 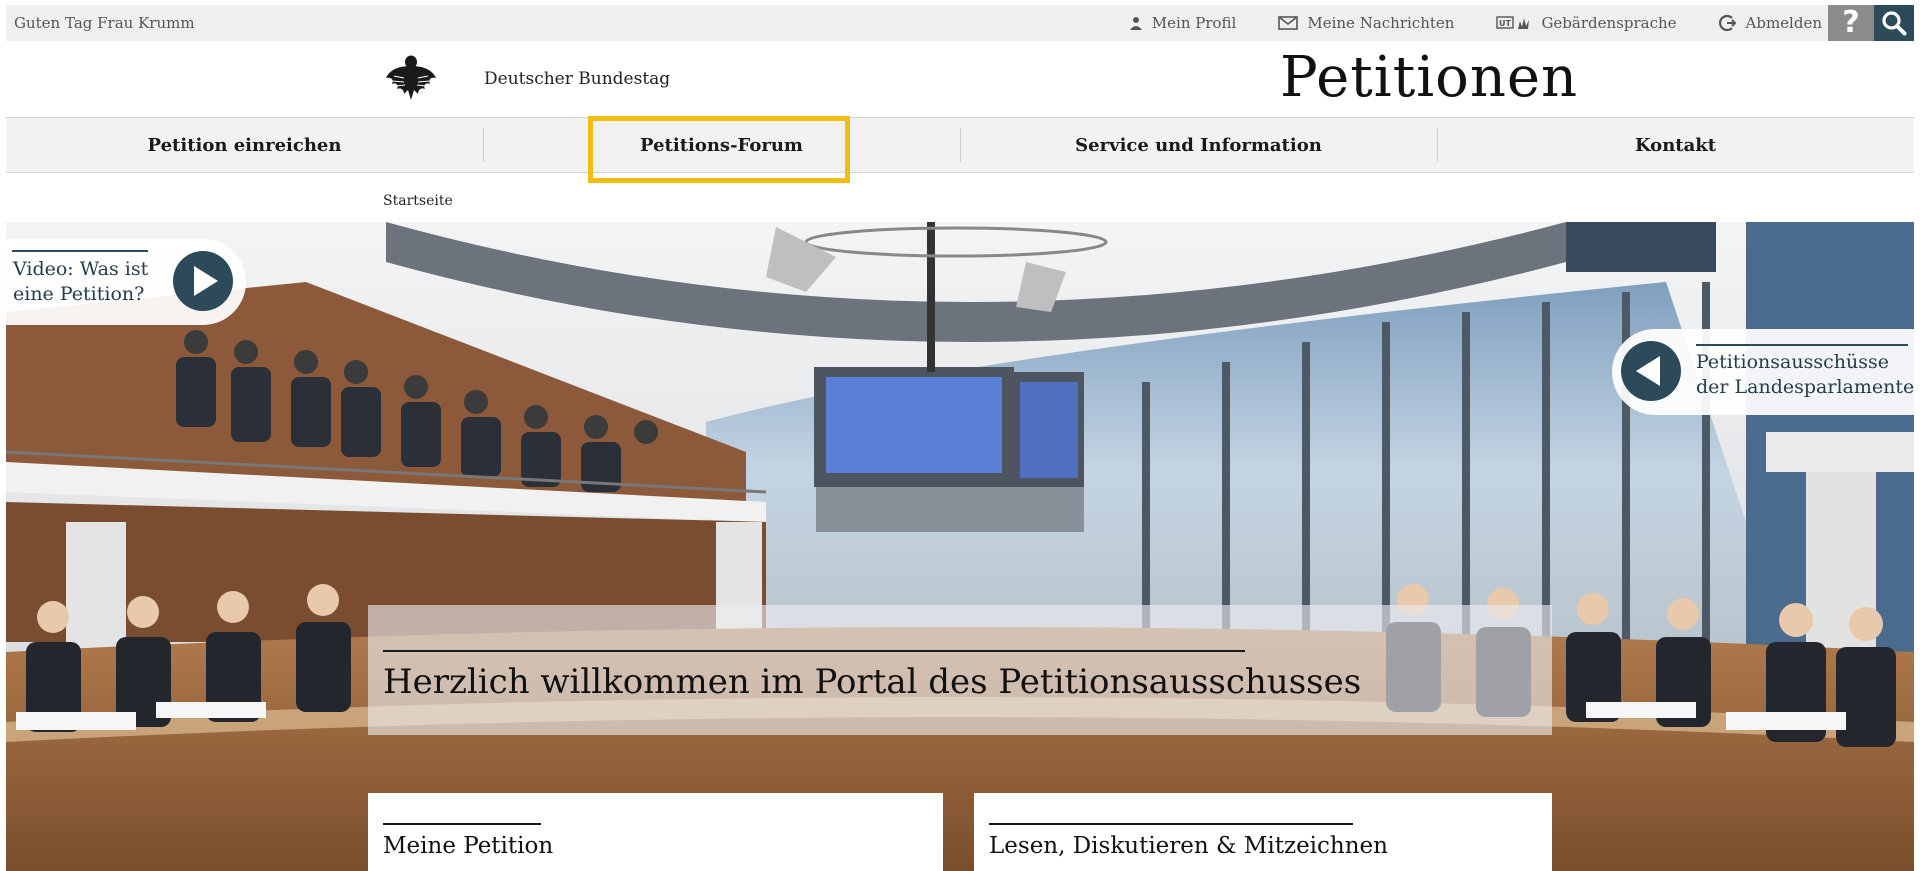 What do you see at coordinates (1609, 23) in the screenshot?
I see `sign-language-label: Gebärdensprache` at bounding box center [1609, 23].